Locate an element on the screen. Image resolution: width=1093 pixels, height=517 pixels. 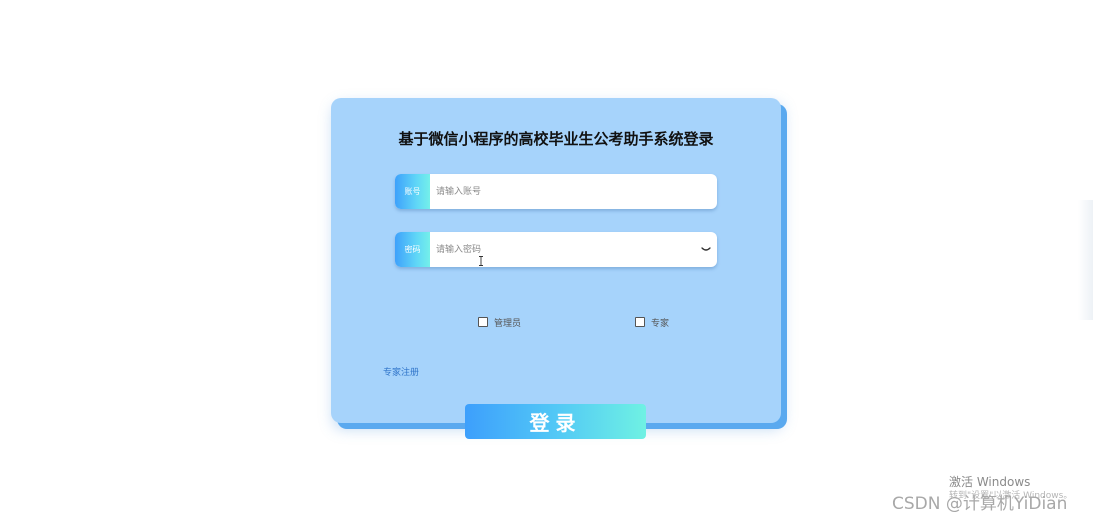
password-prefix-label: 密码 is located at coordinates (412, 249).